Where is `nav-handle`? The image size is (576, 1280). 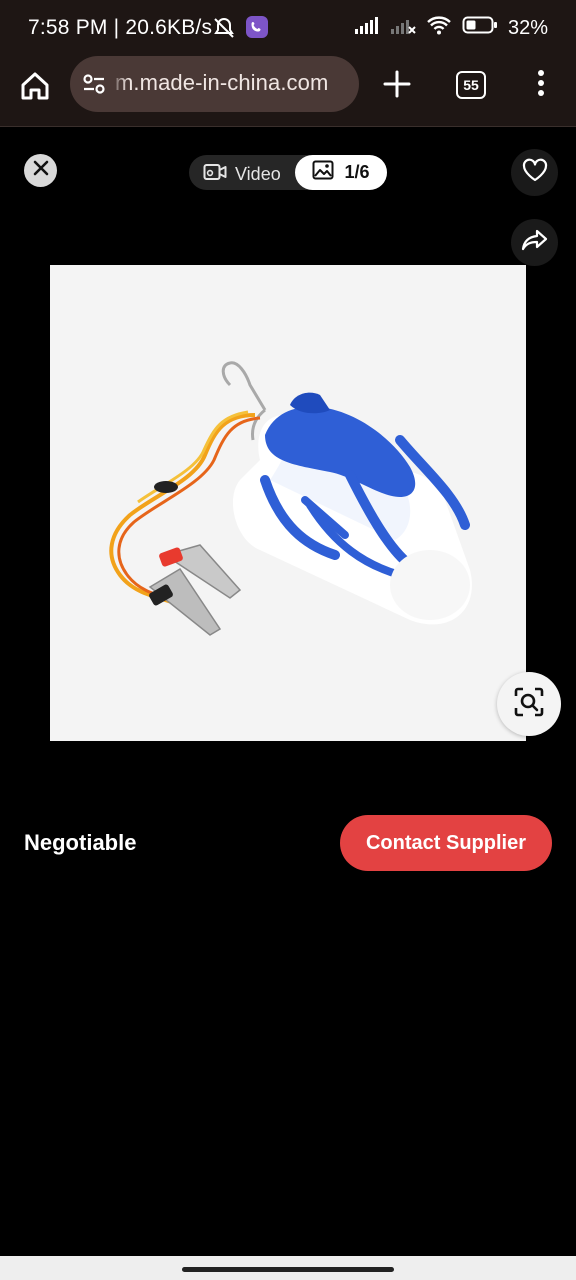
nav-handle is located at coordinates (288, 1269).